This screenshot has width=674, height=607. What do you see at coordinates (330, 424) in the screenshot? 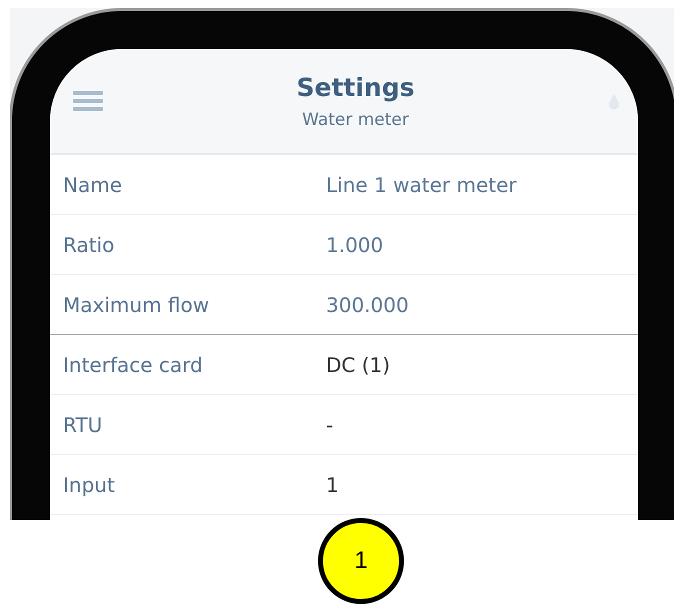
I see `setting-value: -` at bounding box center [330, 424].